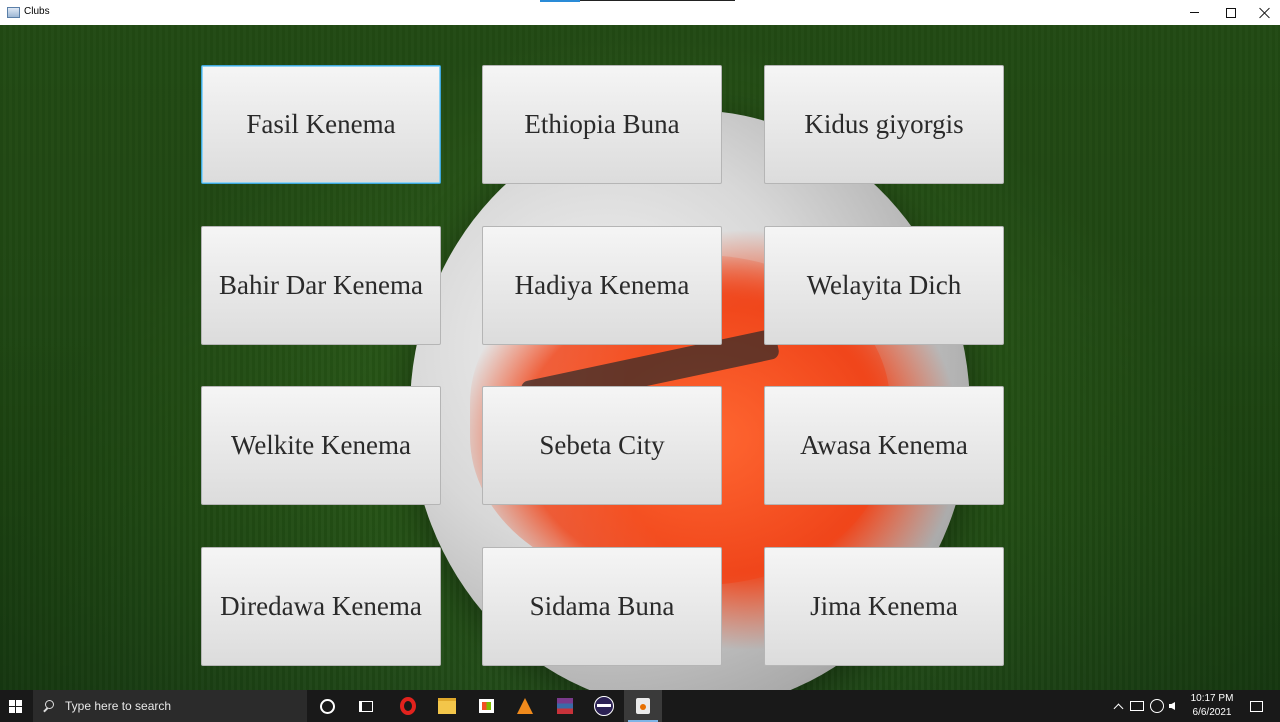 The image size is (1280, 722). I want to click on taskbar-app-vlc, so click(525, 706).